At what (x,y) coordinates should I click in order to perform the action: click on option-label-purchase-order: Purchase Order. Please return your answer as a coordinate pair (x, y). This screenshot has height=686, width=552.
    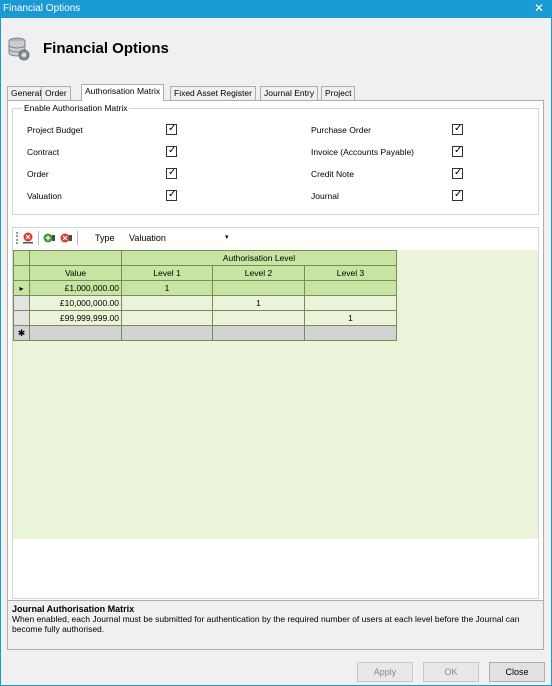
    Looking at the image, I should click on (341, 130).